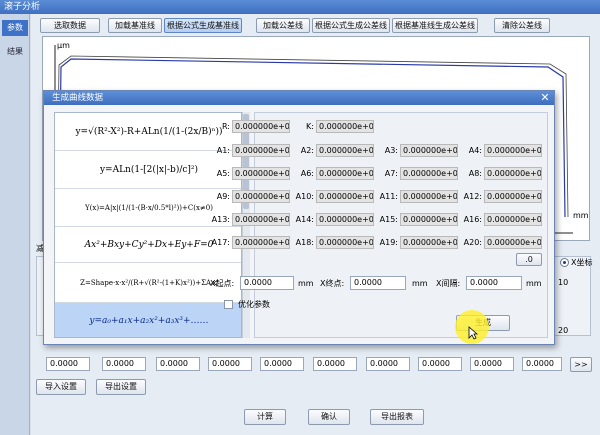 The image size is (600, 435). Describe the element at coordinates (435, 25) in the screenshot. I see `baseline-tolerance-button: 根据基准线生成公差线` at that location.